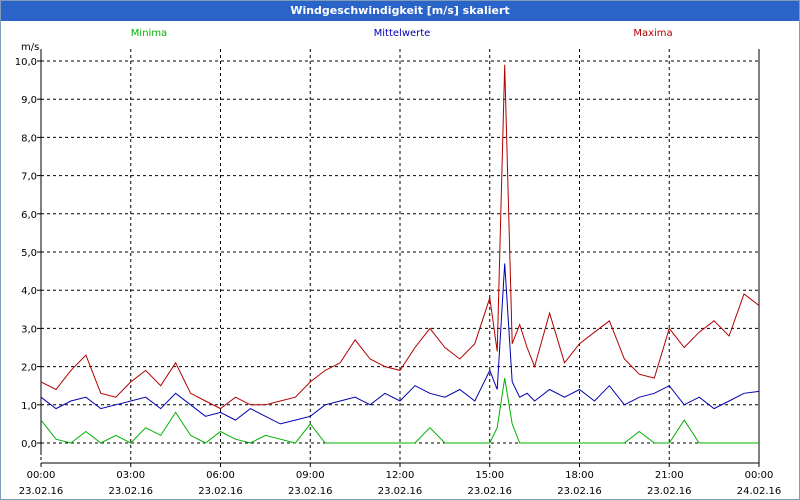 The height and width of the screenshot is (500, 800). I want to click on title-bar: Windgeschwindigkeit [m/s] skaliert, so click(400, 11).